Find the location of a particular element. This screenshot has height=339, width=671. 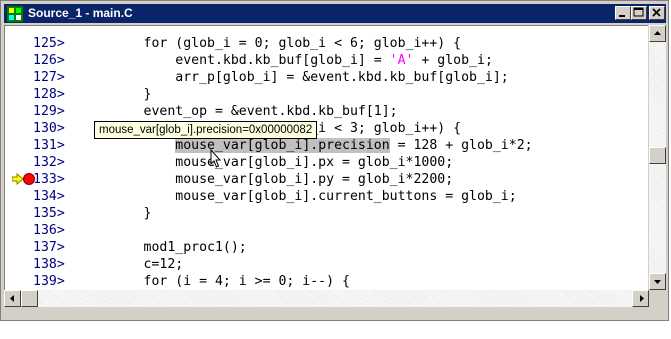

code-text: mod1_proc1(); is located at coordinates (163, 247).